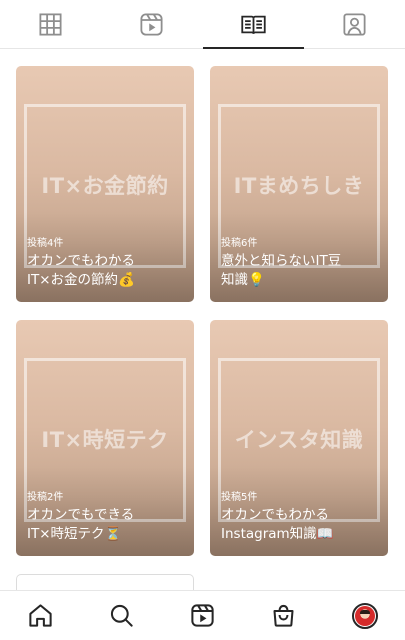 Image resolution: width=405 pixels, height=640 pixels. What do you see at coordinates (81, 515) in the screenshot?
I see `guide-title-line1: オカンでもできる` at bounding box center [81, 515].